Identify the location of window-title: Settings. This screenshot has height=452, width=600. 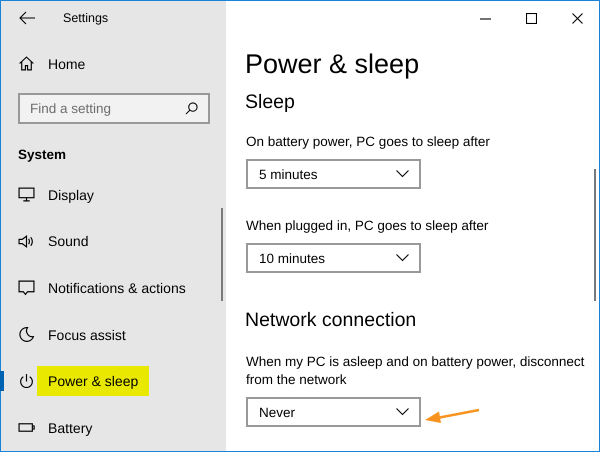
(85, 17).